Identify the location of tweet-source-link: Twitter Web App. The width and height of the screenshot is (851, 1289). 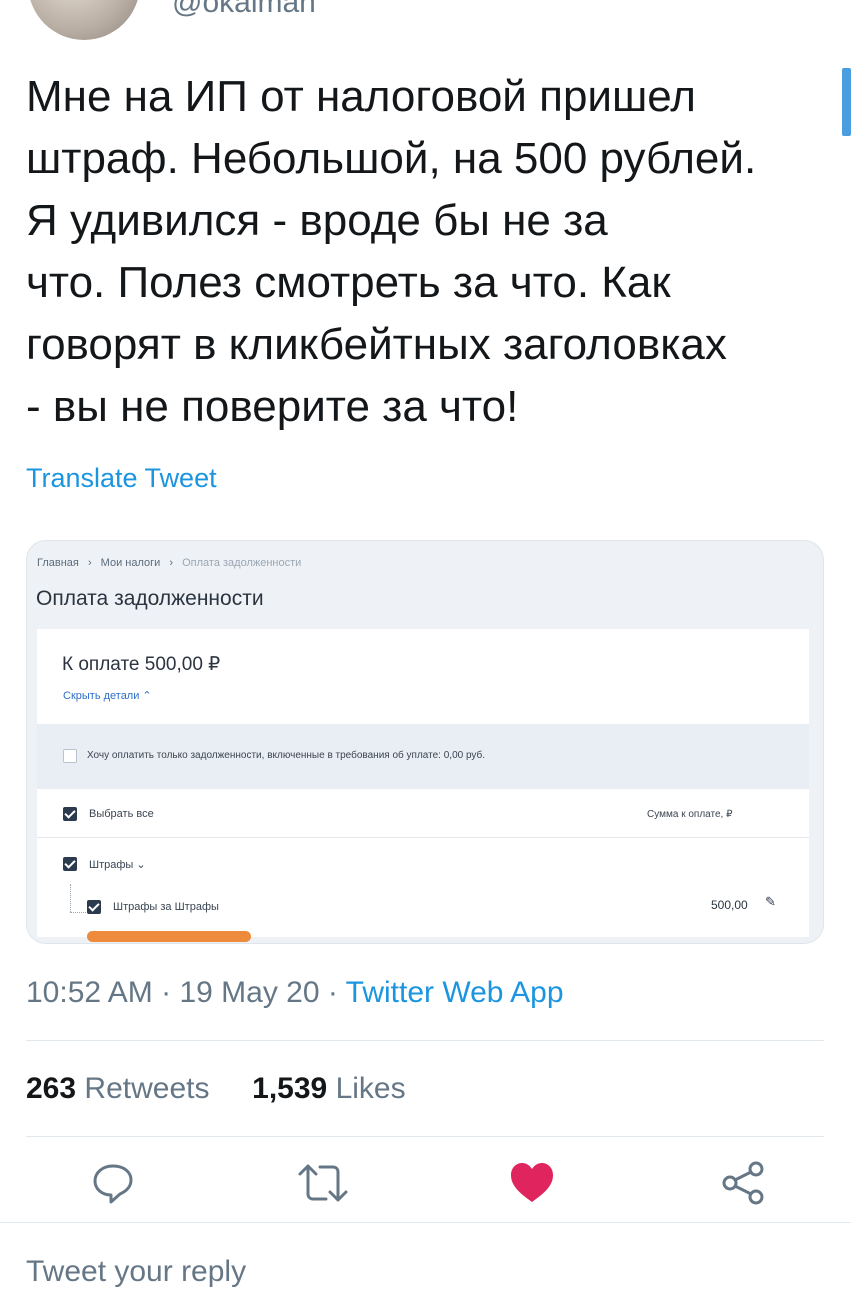
(455, 992).